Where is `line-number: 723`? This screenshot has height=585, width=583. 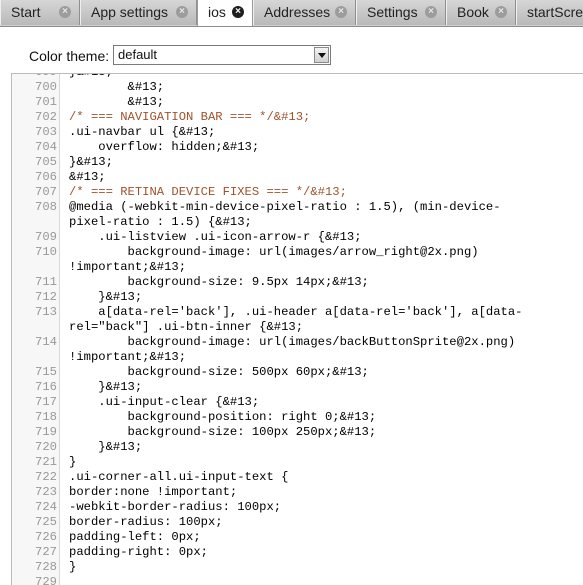
line-number: 723 is located at coordinates (46, 492).